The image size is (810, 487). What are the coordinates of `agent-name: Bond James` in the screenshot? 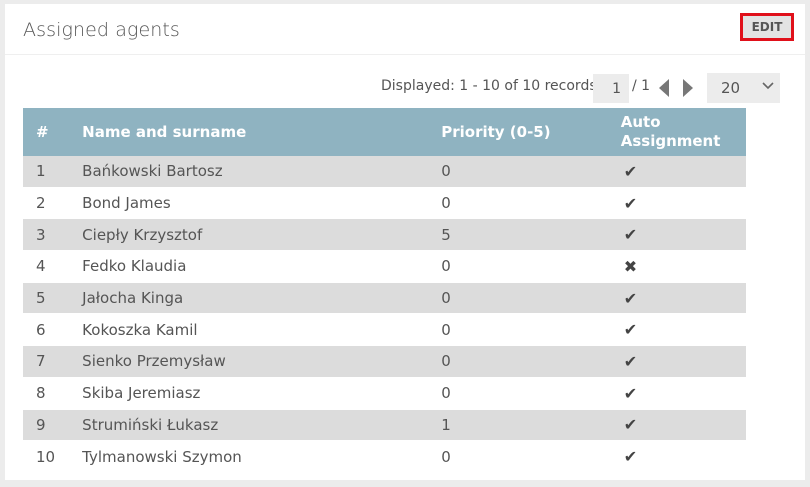 It's located at (126, 203).